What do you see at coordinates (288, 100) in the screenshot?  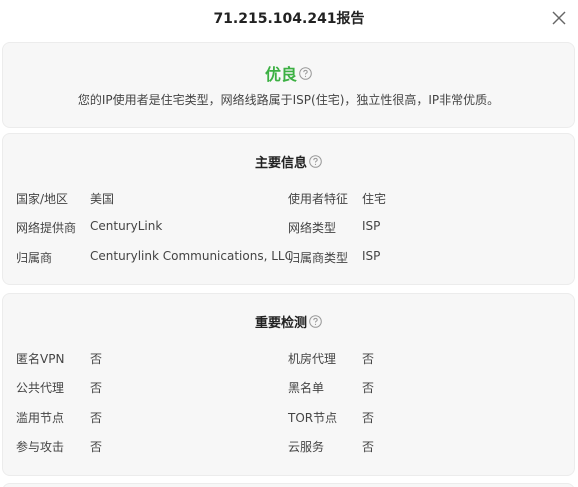 I see `verdict-description: 您的IP使用者是住宅类型，网络线路属于ISP(住宅)，独立性很高，IP非常优质。` at bounding box center [288, 100].